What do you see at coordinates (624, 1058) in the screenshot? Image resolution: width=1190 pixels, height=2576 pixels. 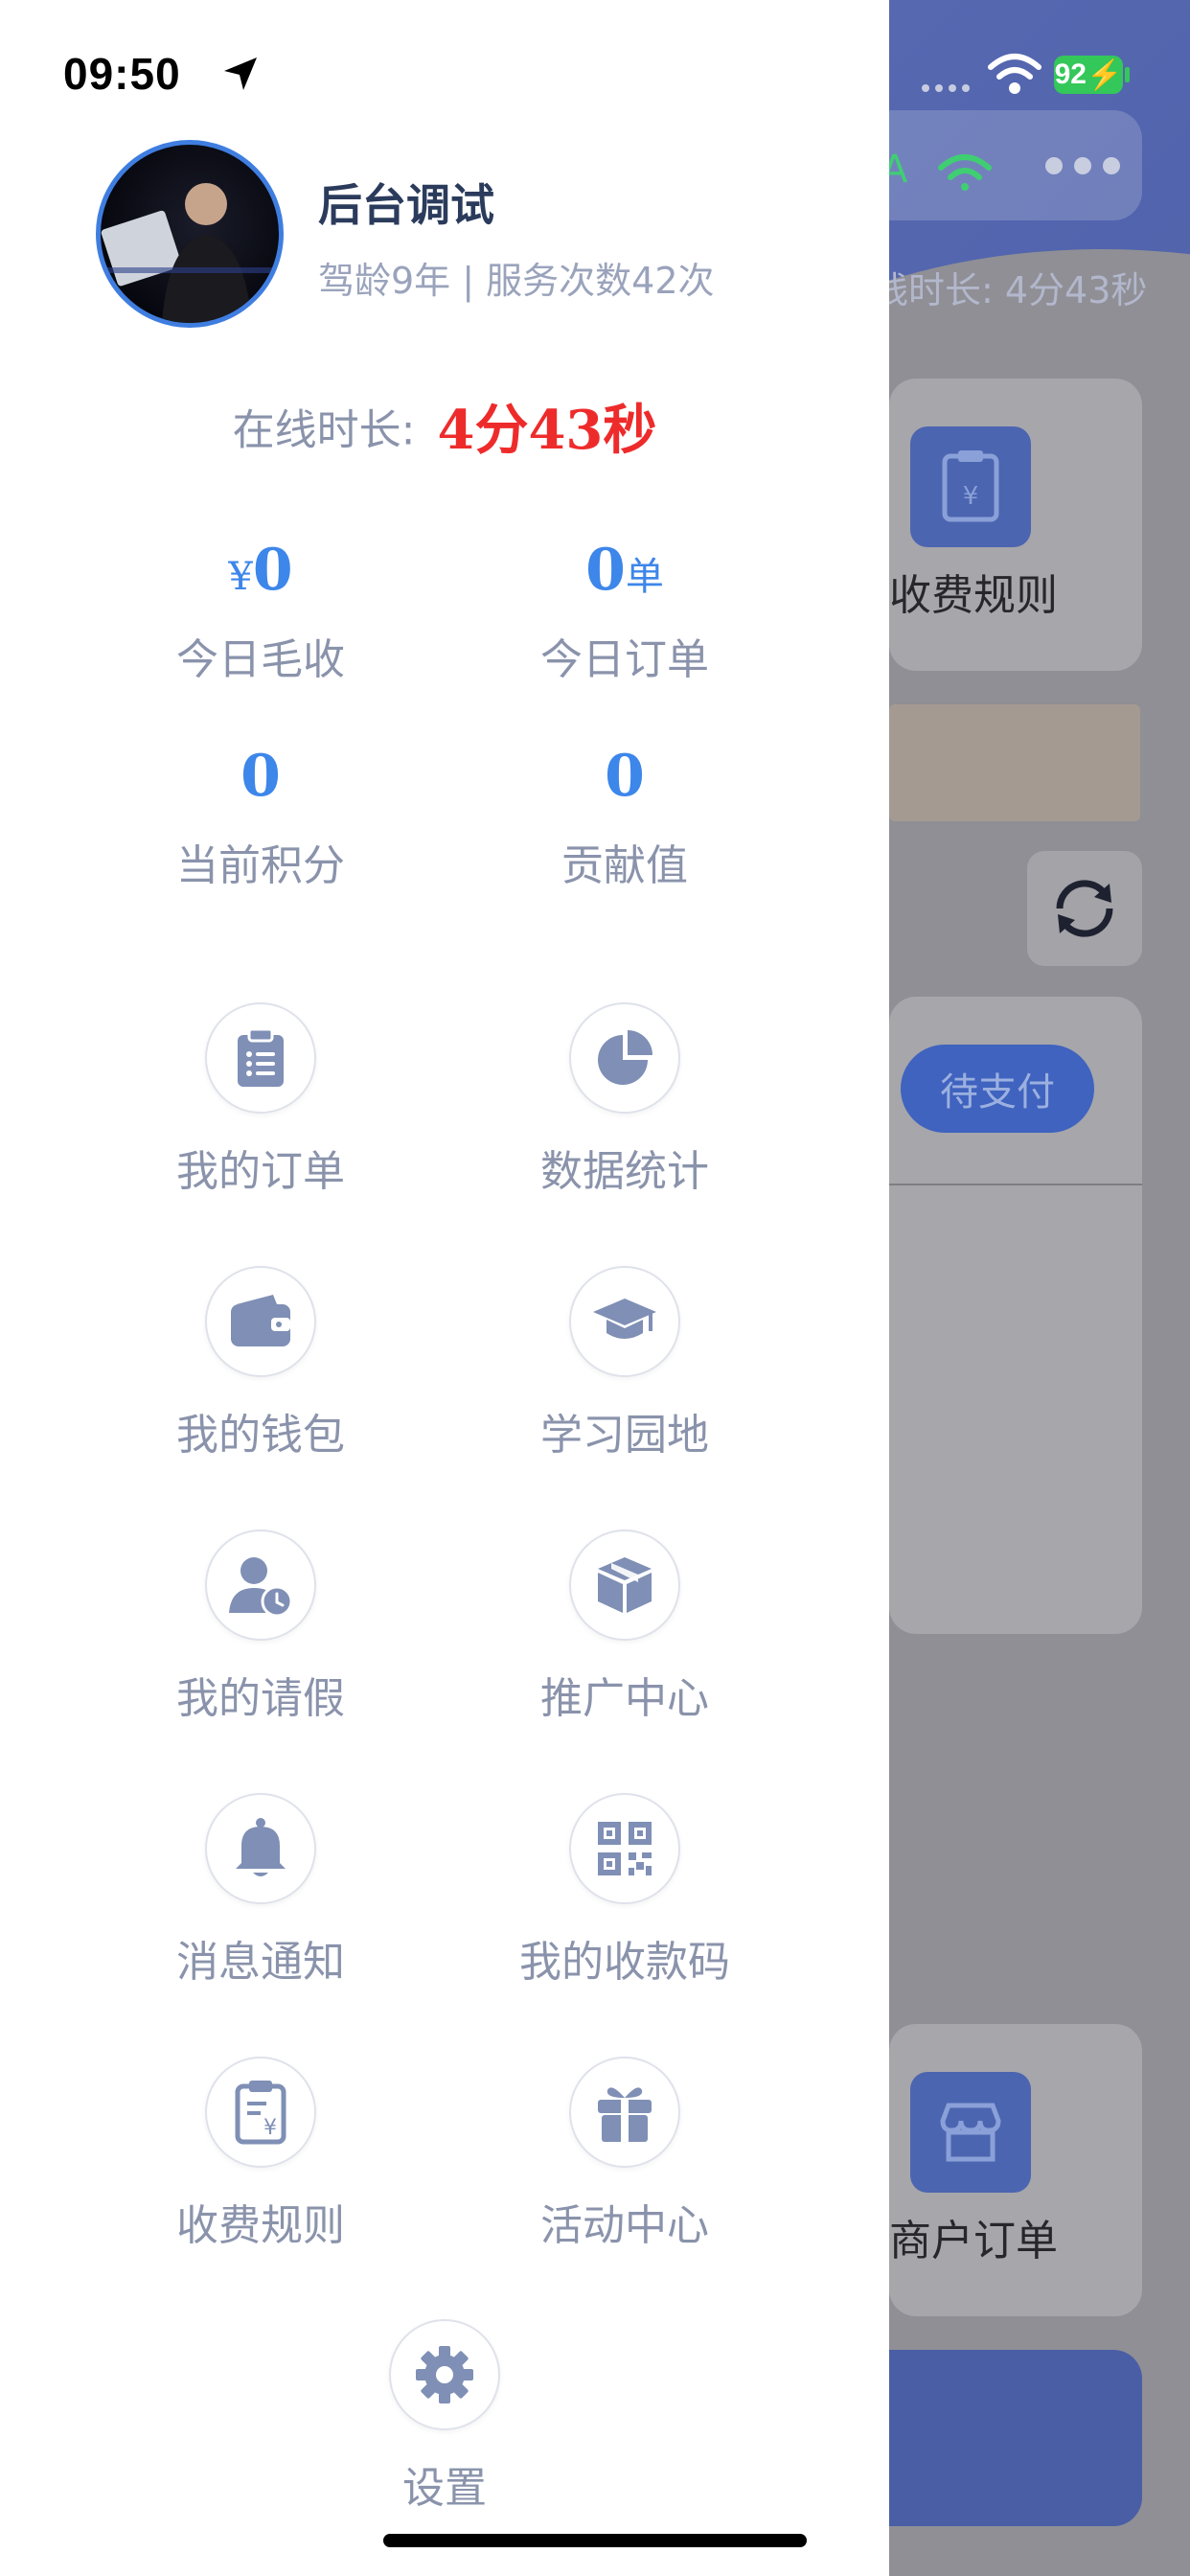 I see `pie-chart-icon` at bounding box center [624, 1058].